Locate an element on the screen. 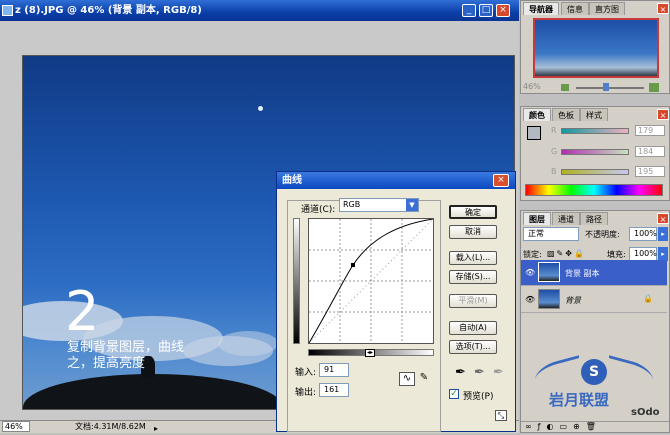  zoom-in-icon is located at coordinates (654, 87).